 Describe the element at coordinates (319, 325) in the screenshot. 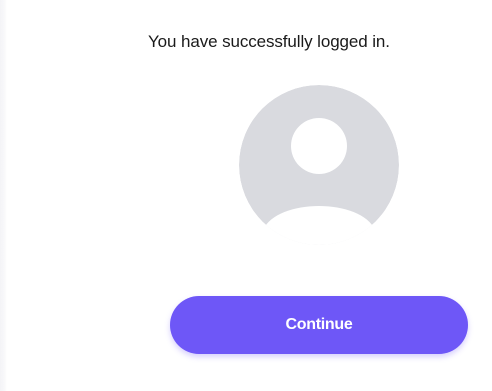

I see `continue-button: Continue` at that location.